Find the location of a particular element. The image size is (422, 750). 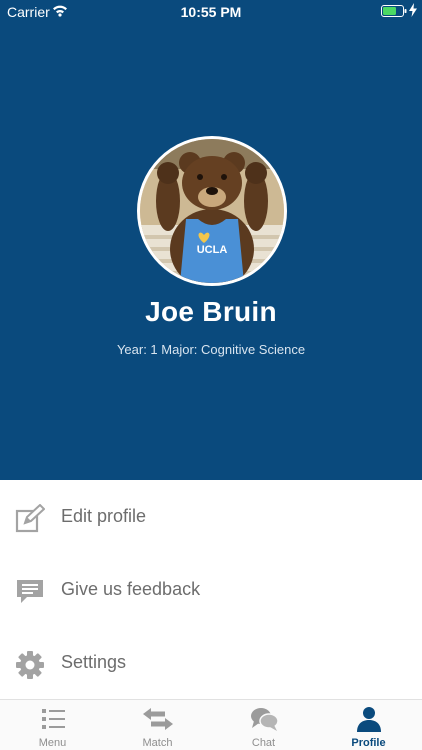

settings-label: Settings is located at coordinates (94, 662).